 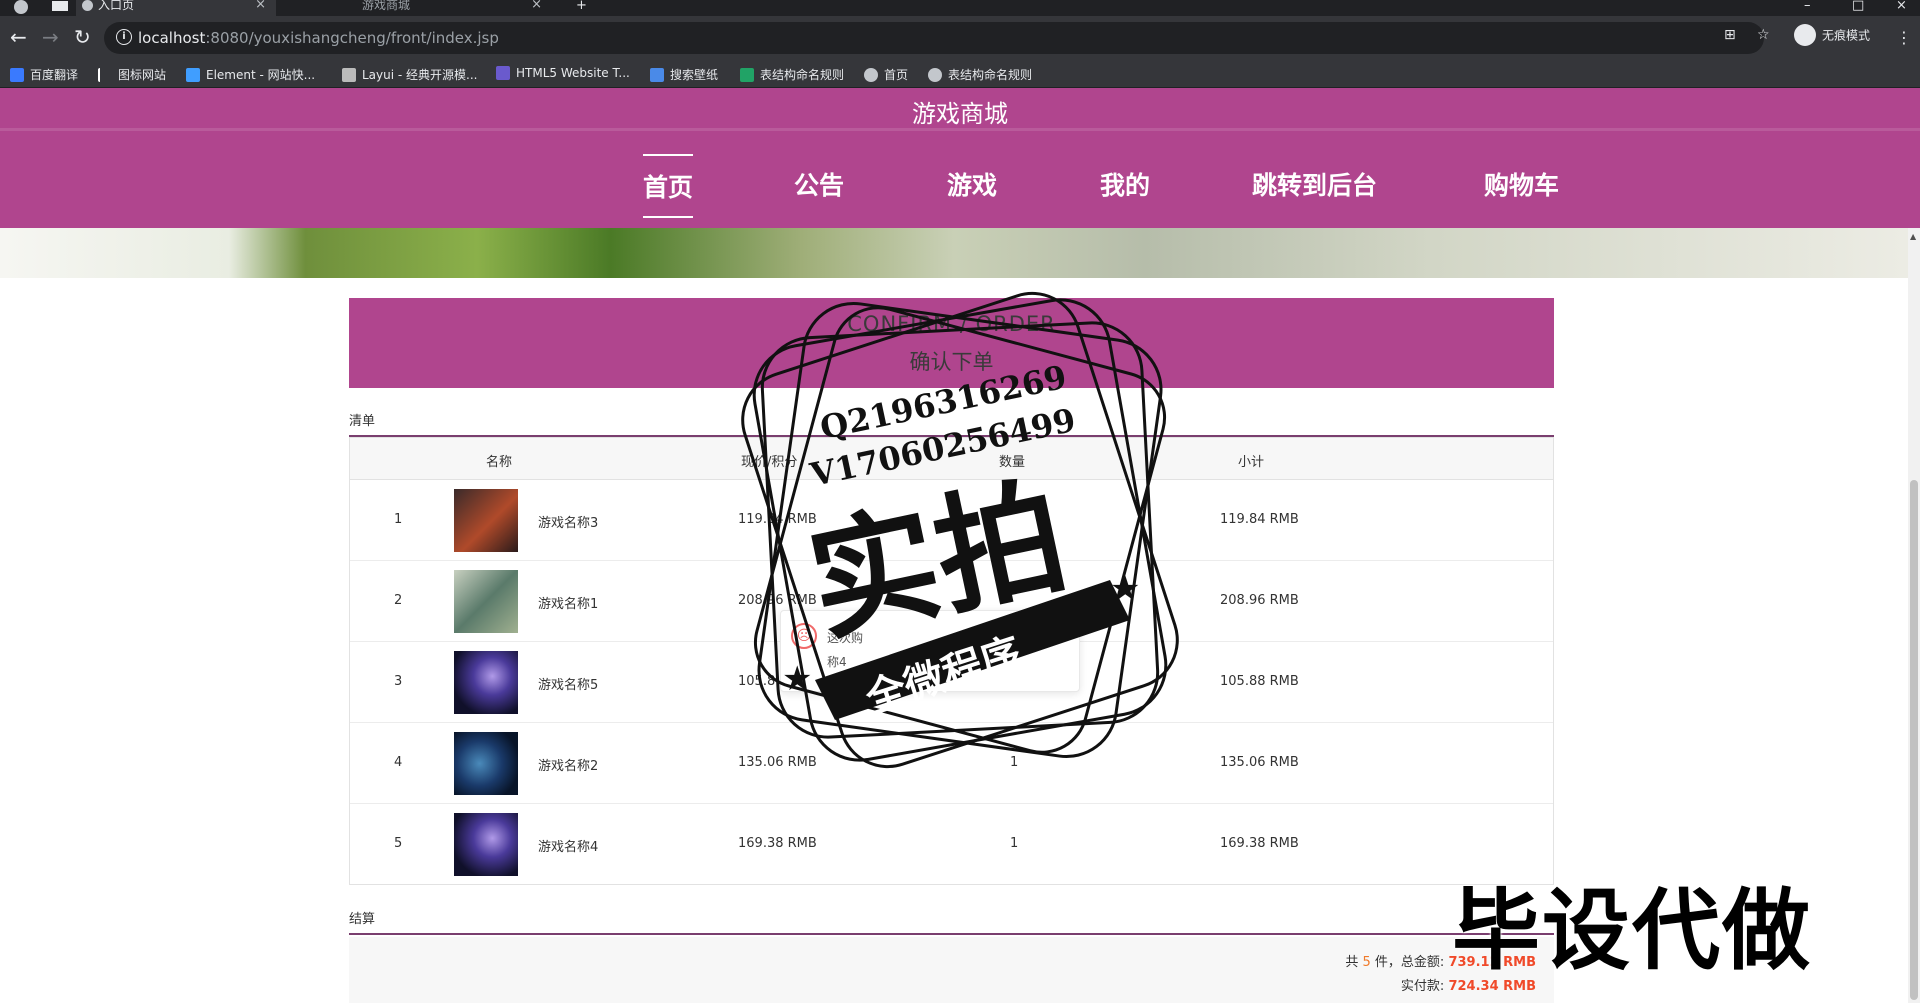 I want to click on column-name: 名称, so click(x=499, y=462).